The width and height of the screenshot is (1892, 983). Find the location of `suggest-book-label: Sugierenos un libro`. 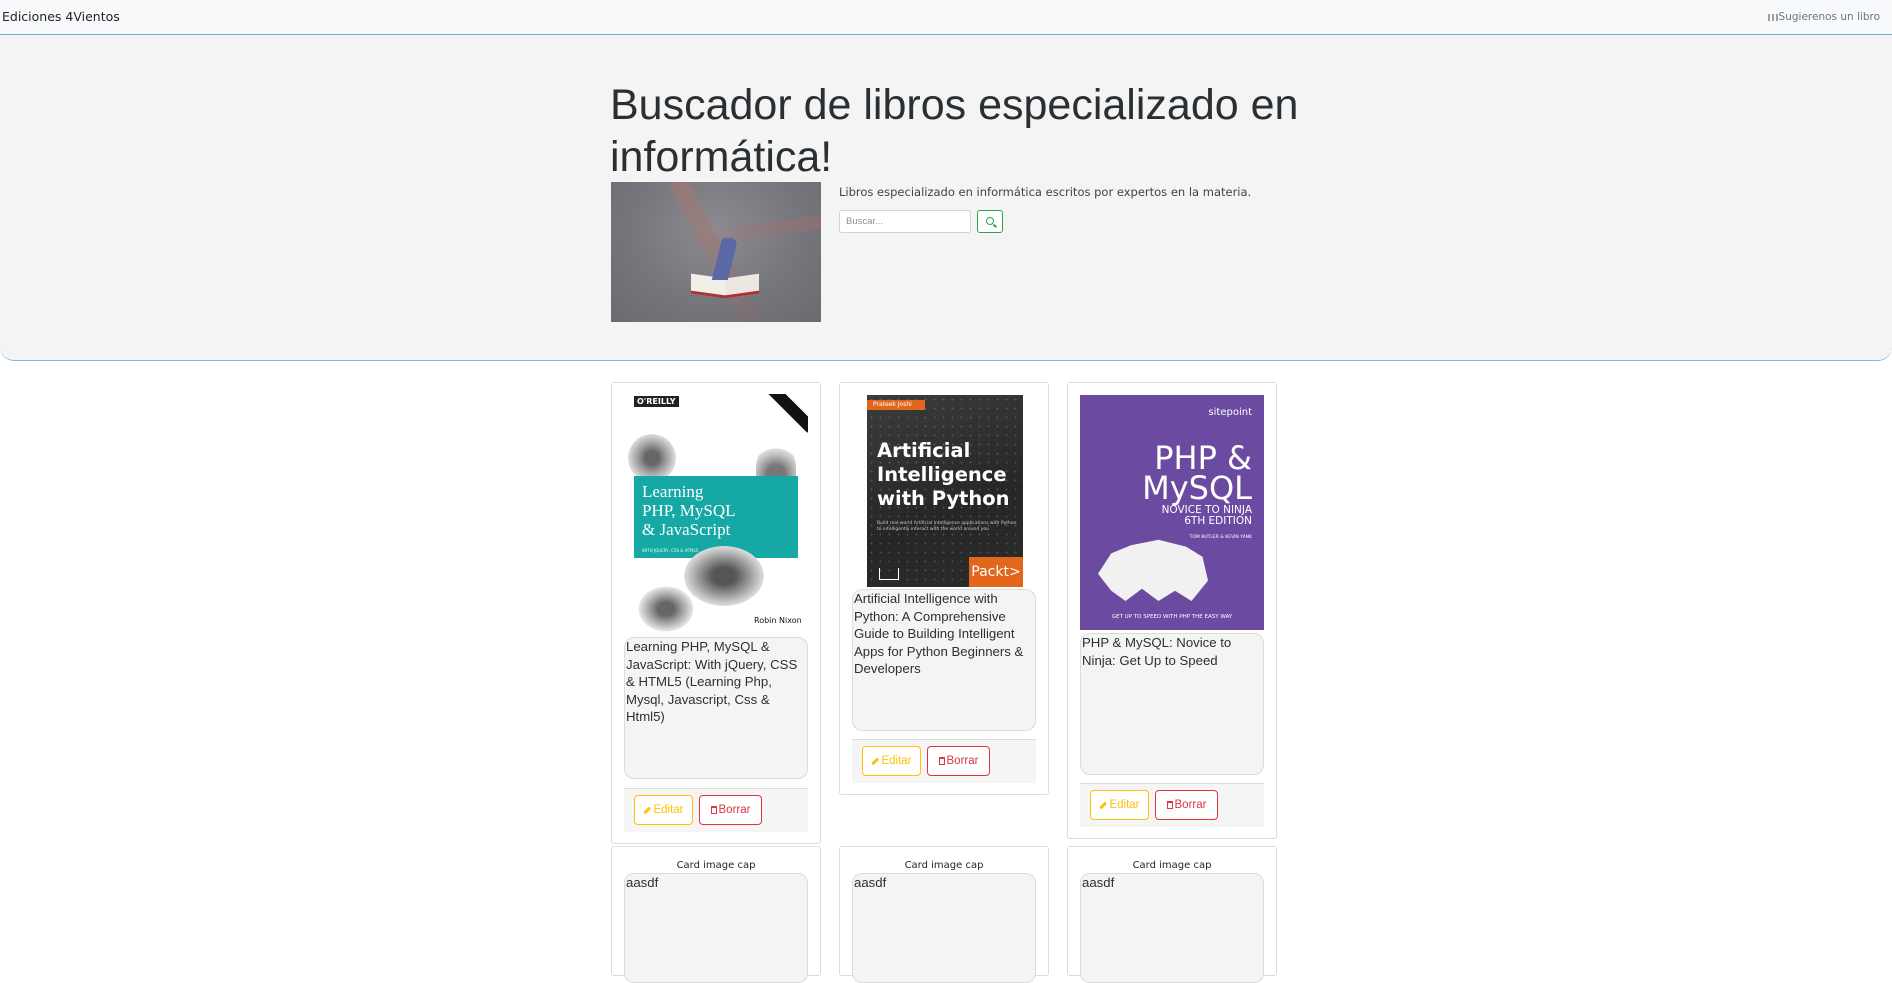

suggest-book-label: Sugierenos un libro is located at coordinates (1829, 17).